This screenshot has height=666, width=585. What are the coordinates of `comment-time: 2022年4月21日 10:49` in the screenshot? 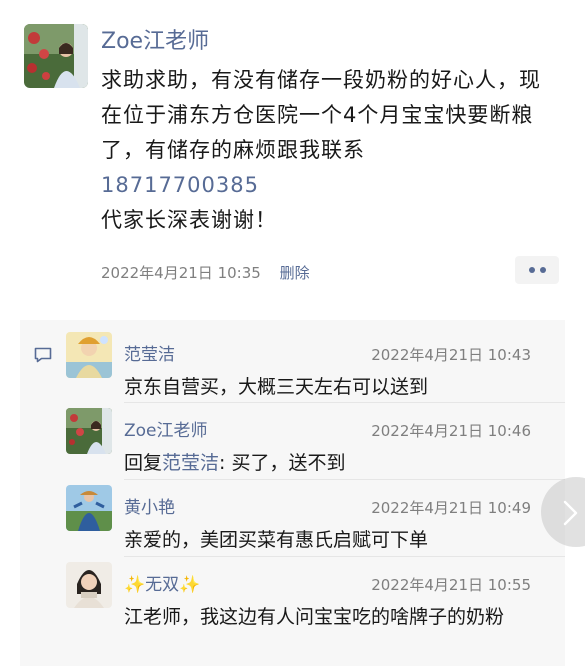 It's located at (451, 508).